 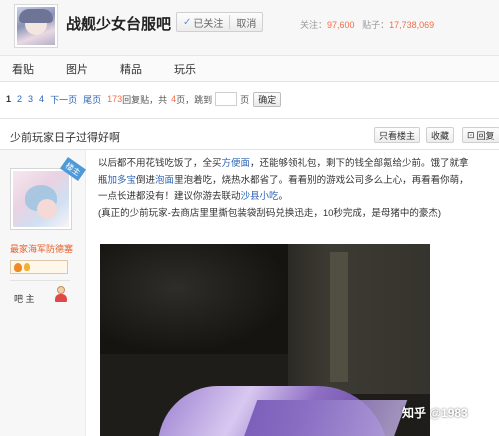 What do you see at coordinates (43, 293) in the screenshot?
I see `author-panel: 楼主 最家海军防德塞 吧 主` at bounding box center [43, 293].